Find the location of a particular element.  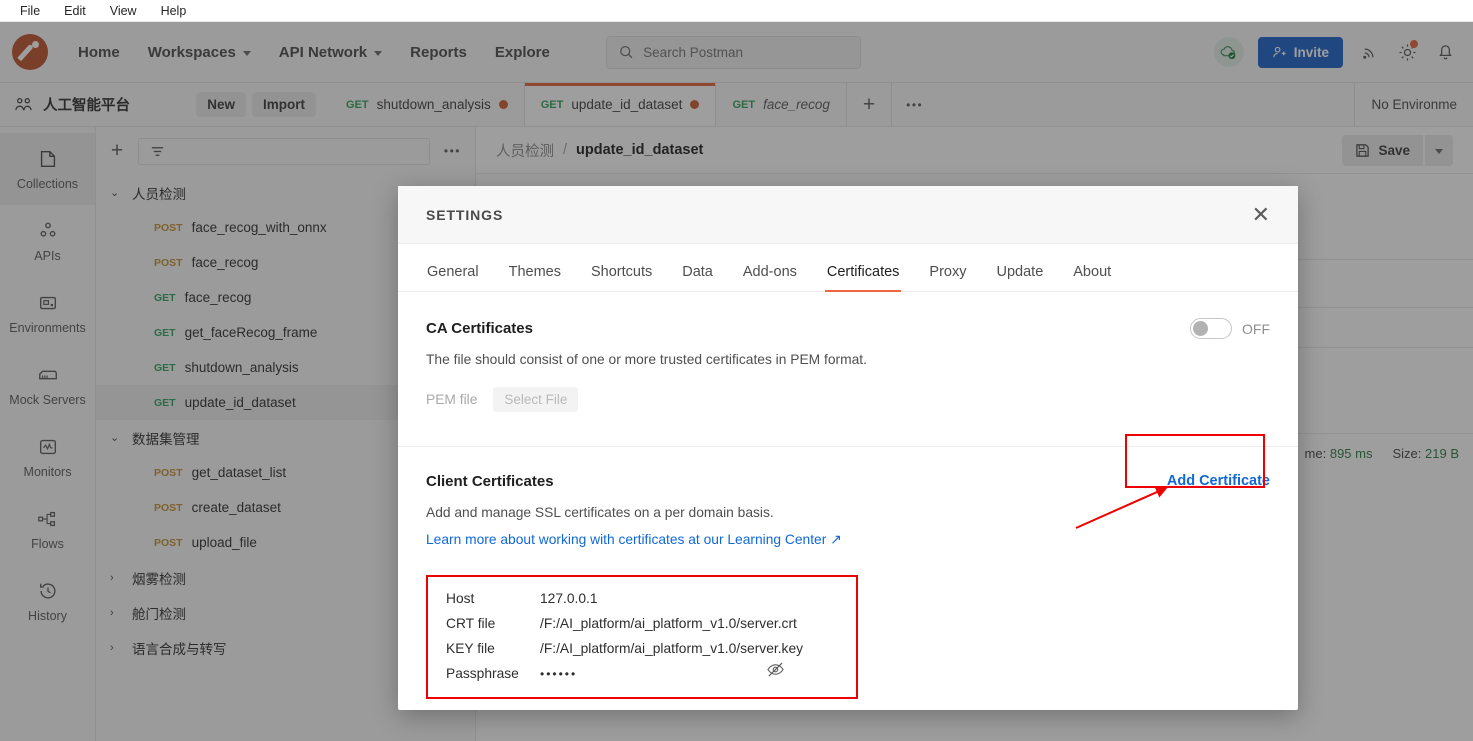

tab-themes: Themes is located at coordinates (535, 277).